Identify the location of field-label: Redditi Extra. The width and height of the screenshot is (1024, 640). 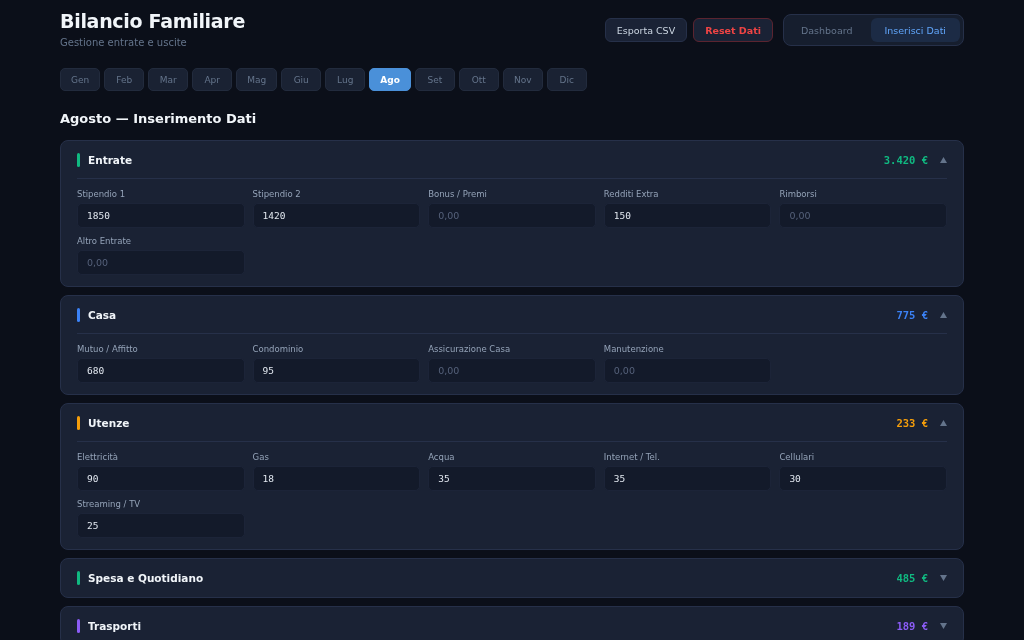
(631, 194).